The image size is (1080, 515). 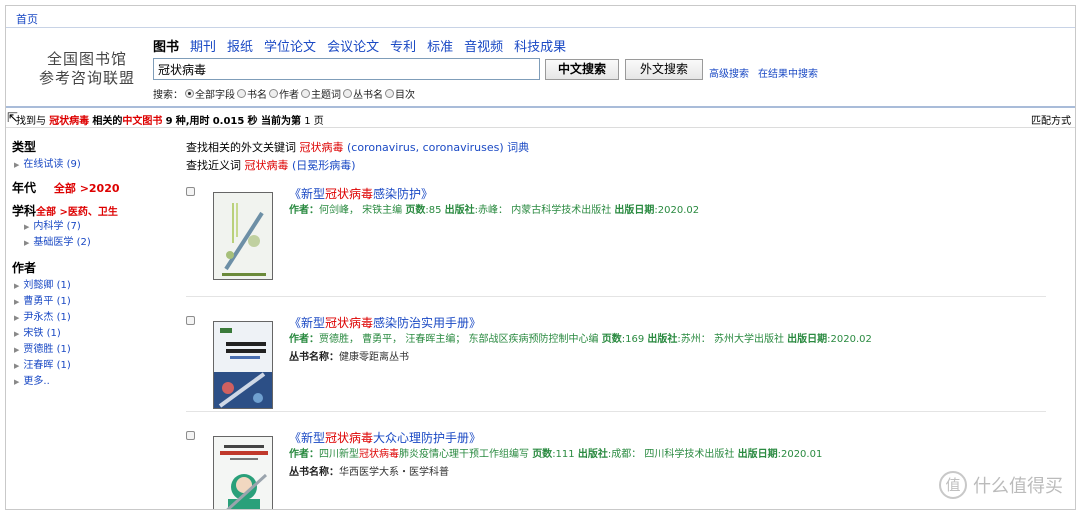 I want to click on tab-audio-video: 音视频, so click(x=483, y=45).